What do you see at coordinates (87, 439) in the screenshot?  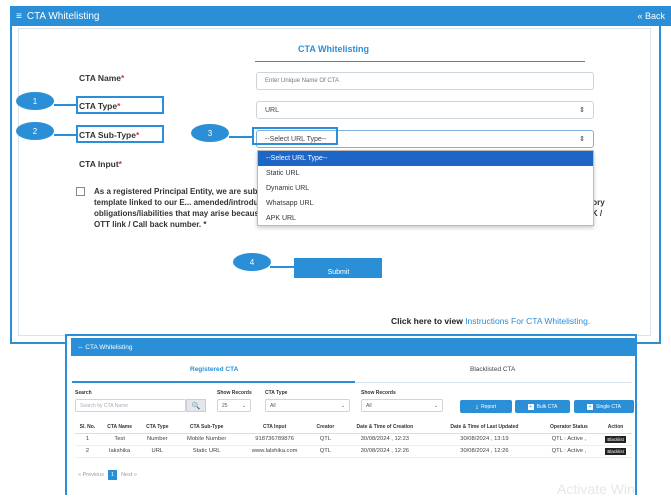 I see `table-cell: 1` at bounding box center [87, 439].